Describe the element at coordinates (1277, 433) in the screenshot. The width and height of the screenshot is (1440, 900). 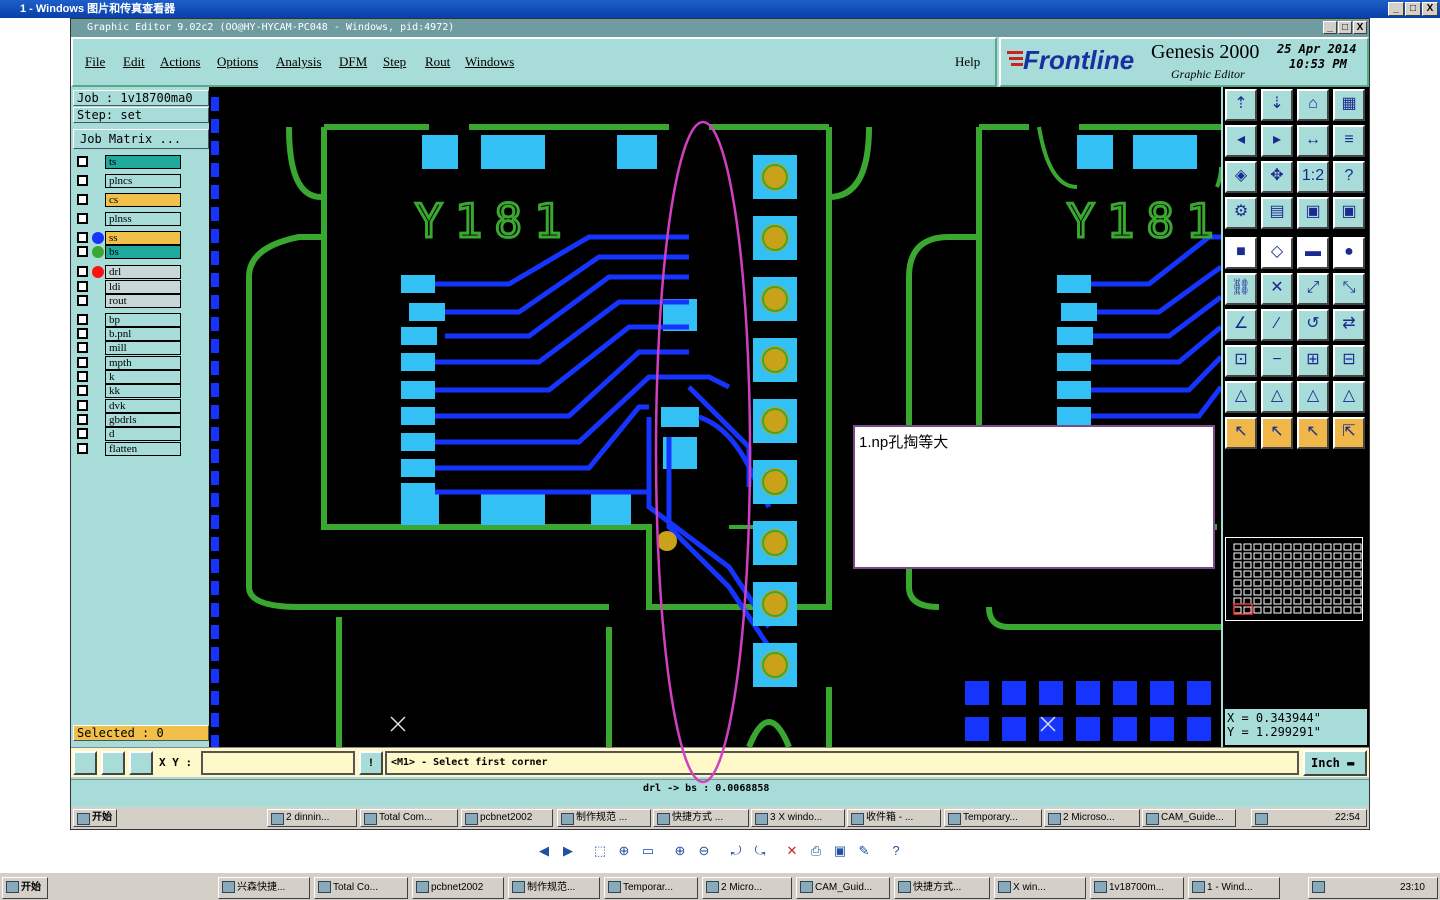
I see `pointer2-icon: ↖` at that location.